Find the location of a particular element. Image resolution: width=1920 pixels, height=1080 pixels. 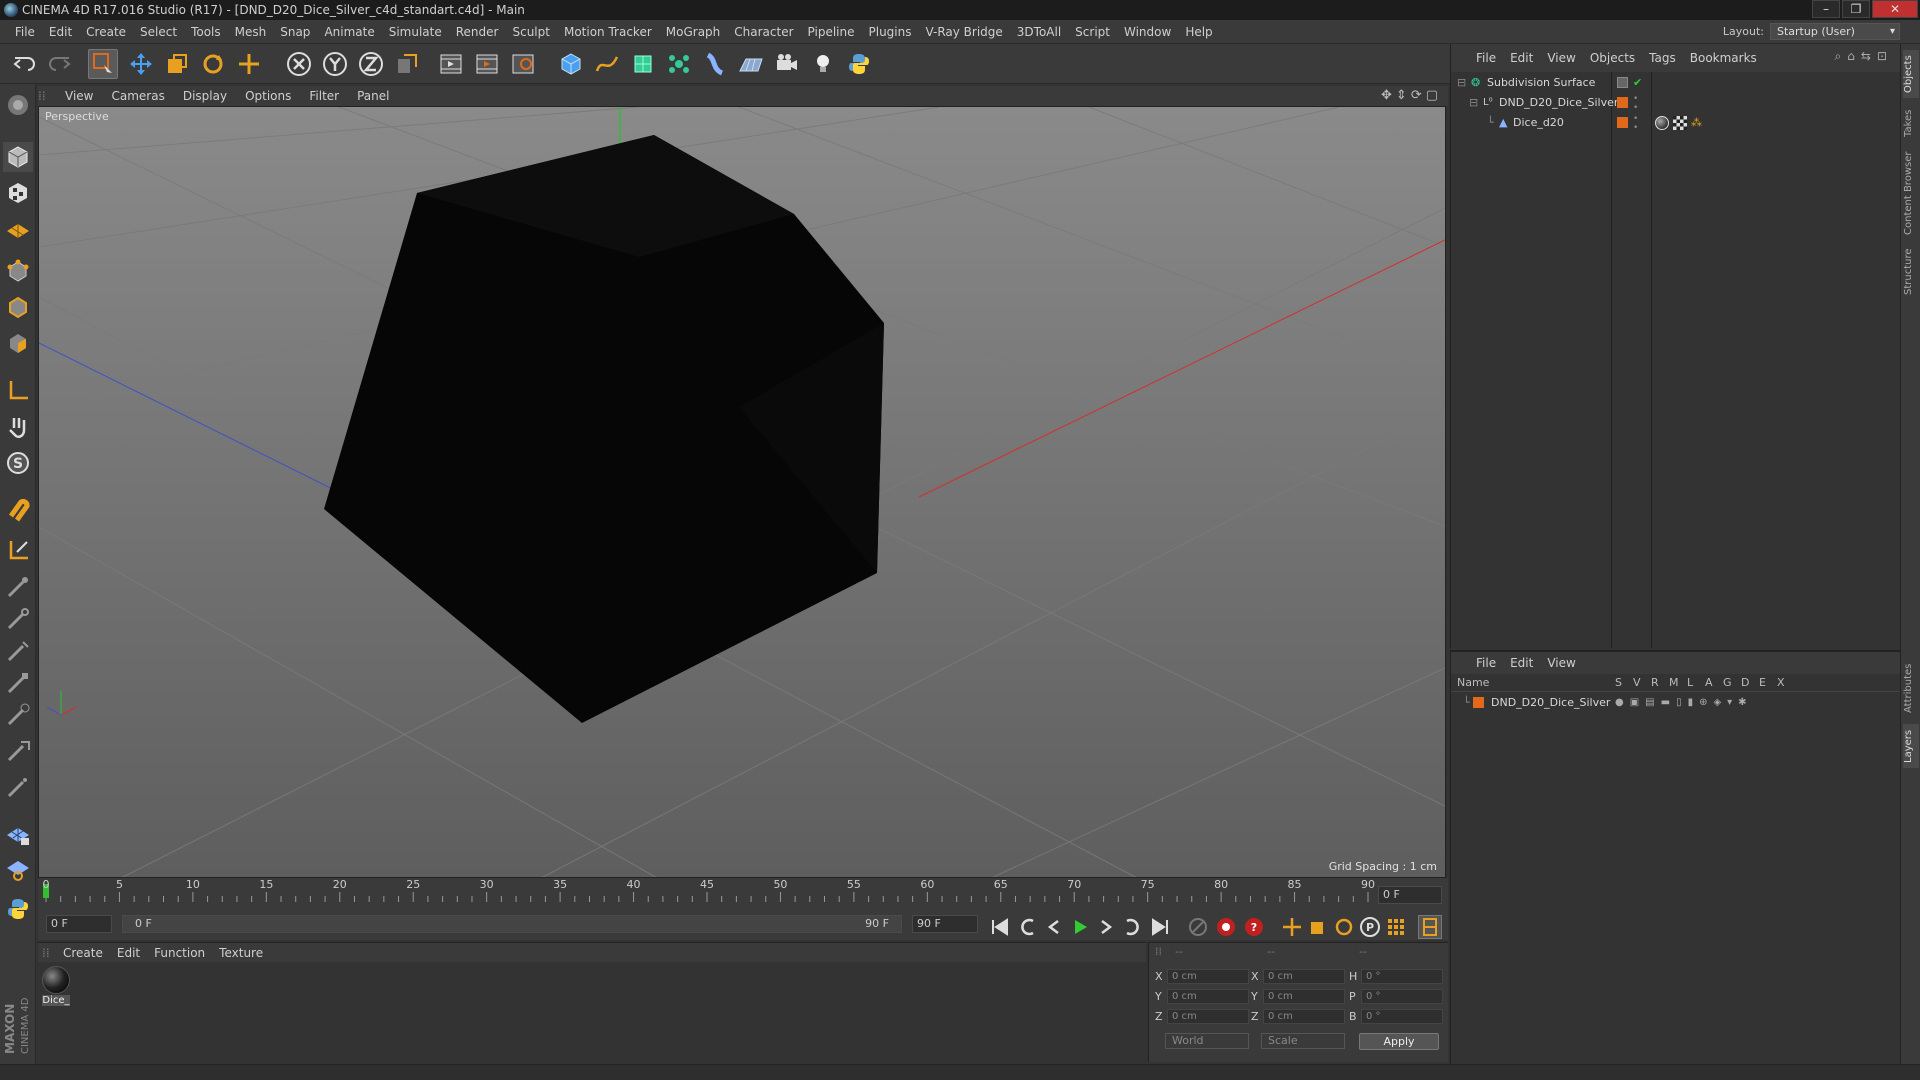

object-menu-tags: Tags is located at coordinates (1662, 58).